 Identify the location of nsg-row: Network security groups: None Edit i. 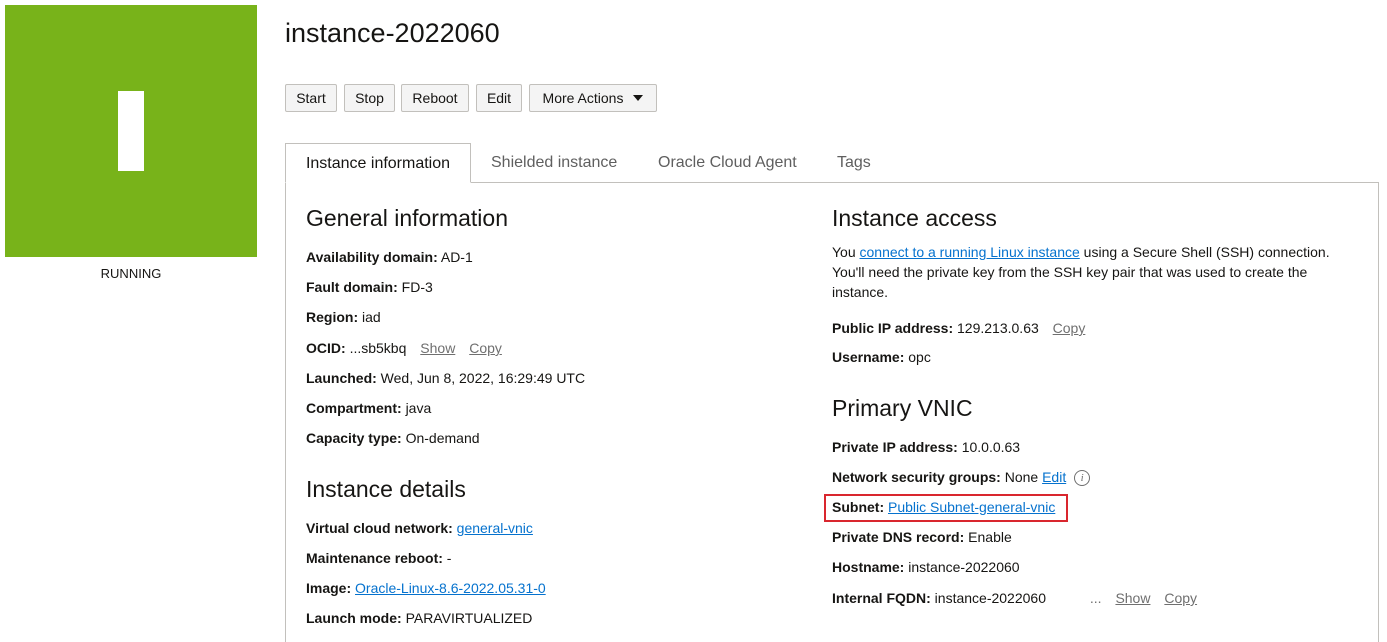
(961, 478).